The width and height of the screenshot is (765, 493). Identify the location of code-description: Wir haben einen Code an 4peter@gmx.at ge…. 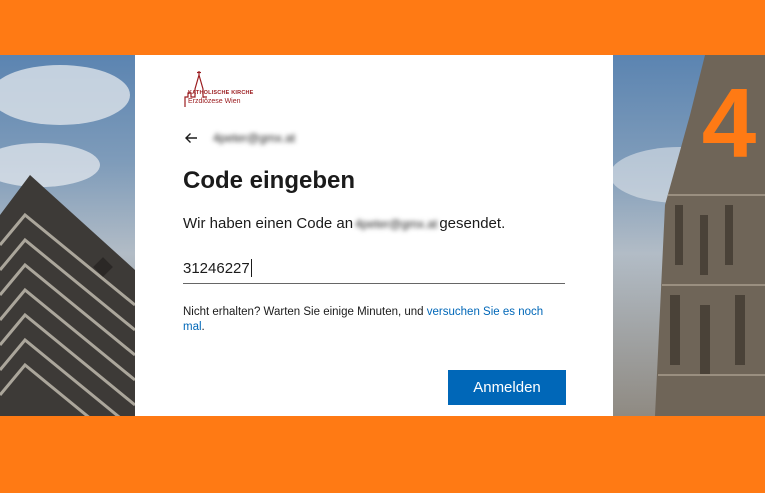
(344, 223).